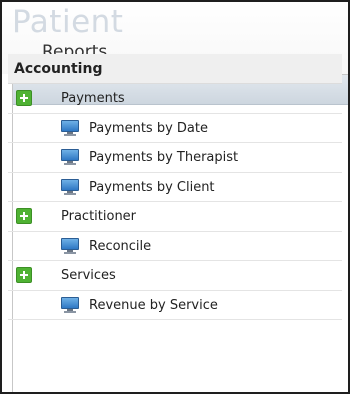  What do you see at coordinates (88, 275) in the screenshot?
I see `group-label: Services` at bounding box center [88, 275].